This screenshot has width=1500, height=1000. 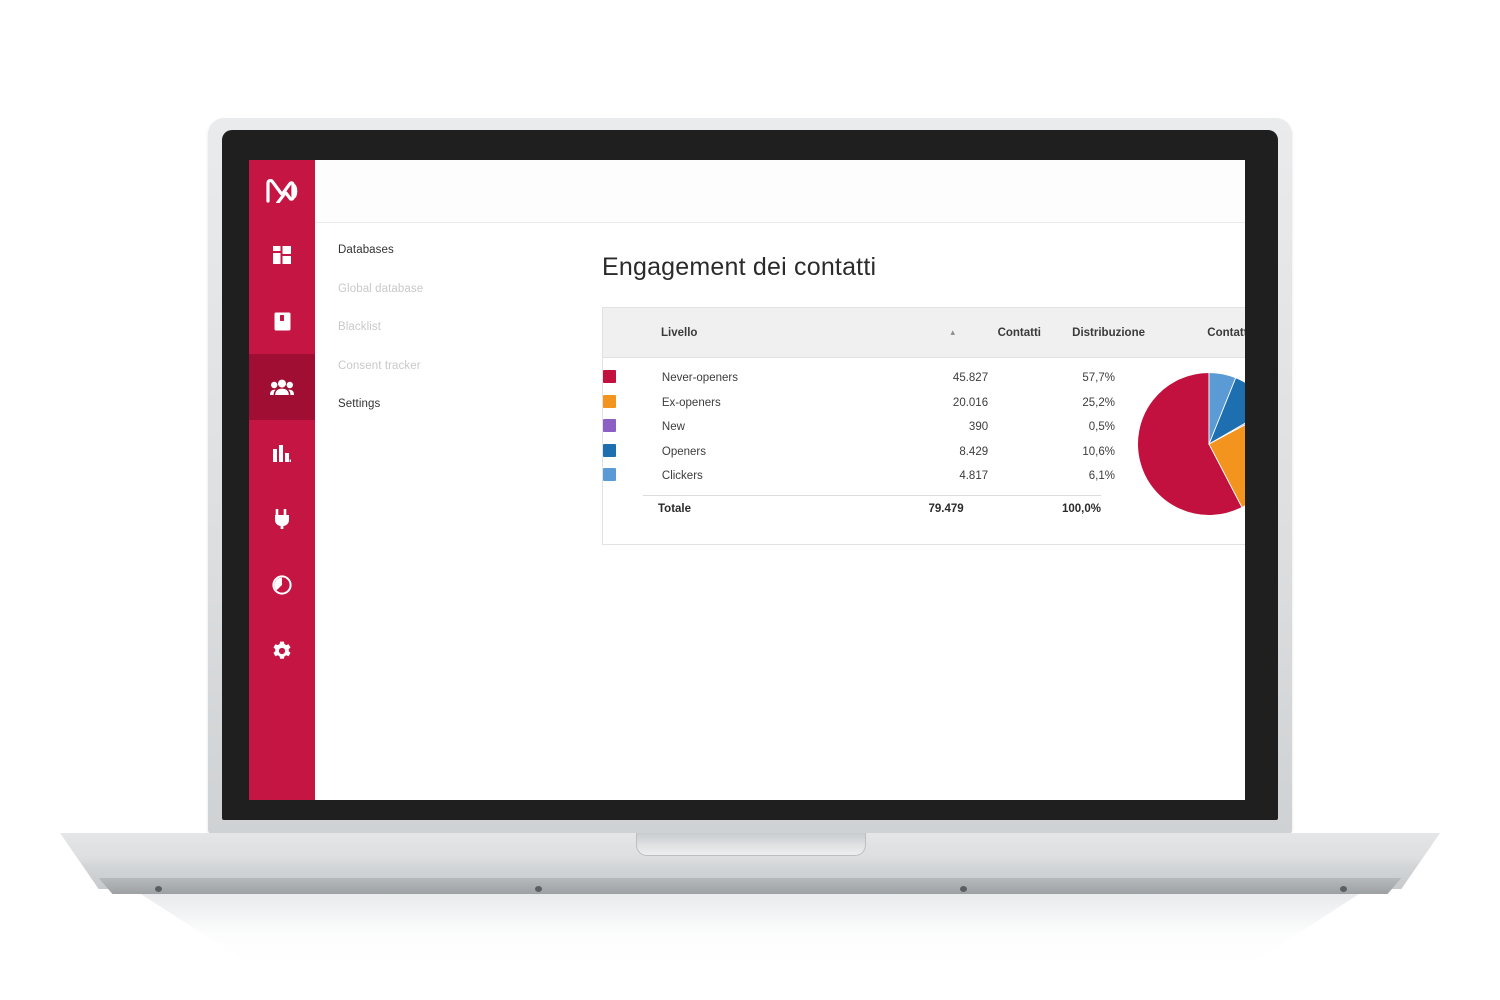 I want to click on column-header-contatti-chart: Contatti, so click(x=1226, y=332).